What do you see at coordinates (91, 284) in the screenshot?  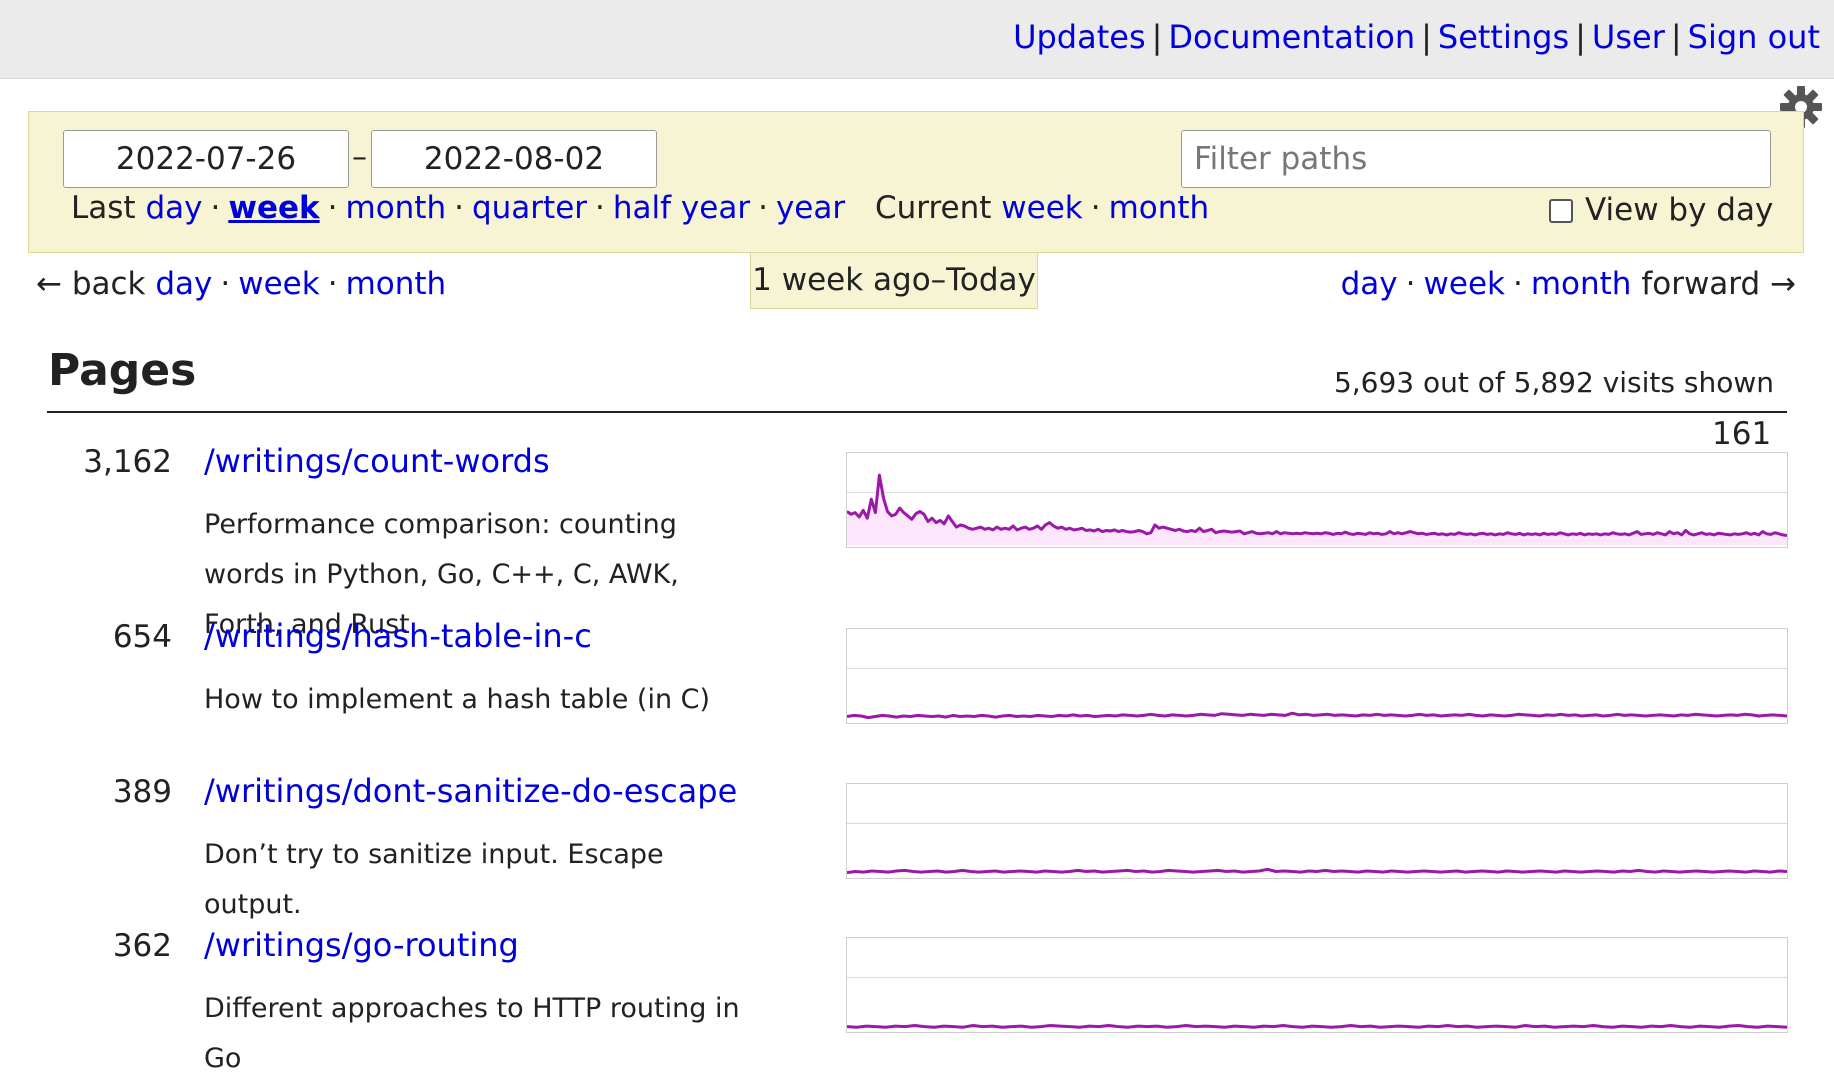 I see `back-label: ← back` at bounding box center [91, 284].